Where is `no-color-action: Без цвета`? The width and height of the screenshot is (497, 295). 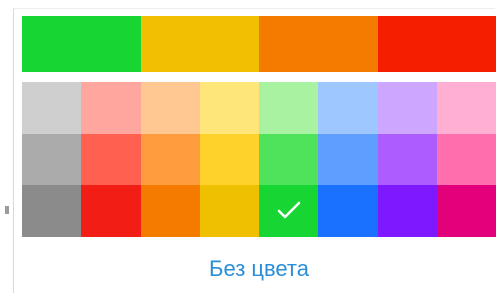 no-color-action: Без цвета is located at coordinates (259, 269).